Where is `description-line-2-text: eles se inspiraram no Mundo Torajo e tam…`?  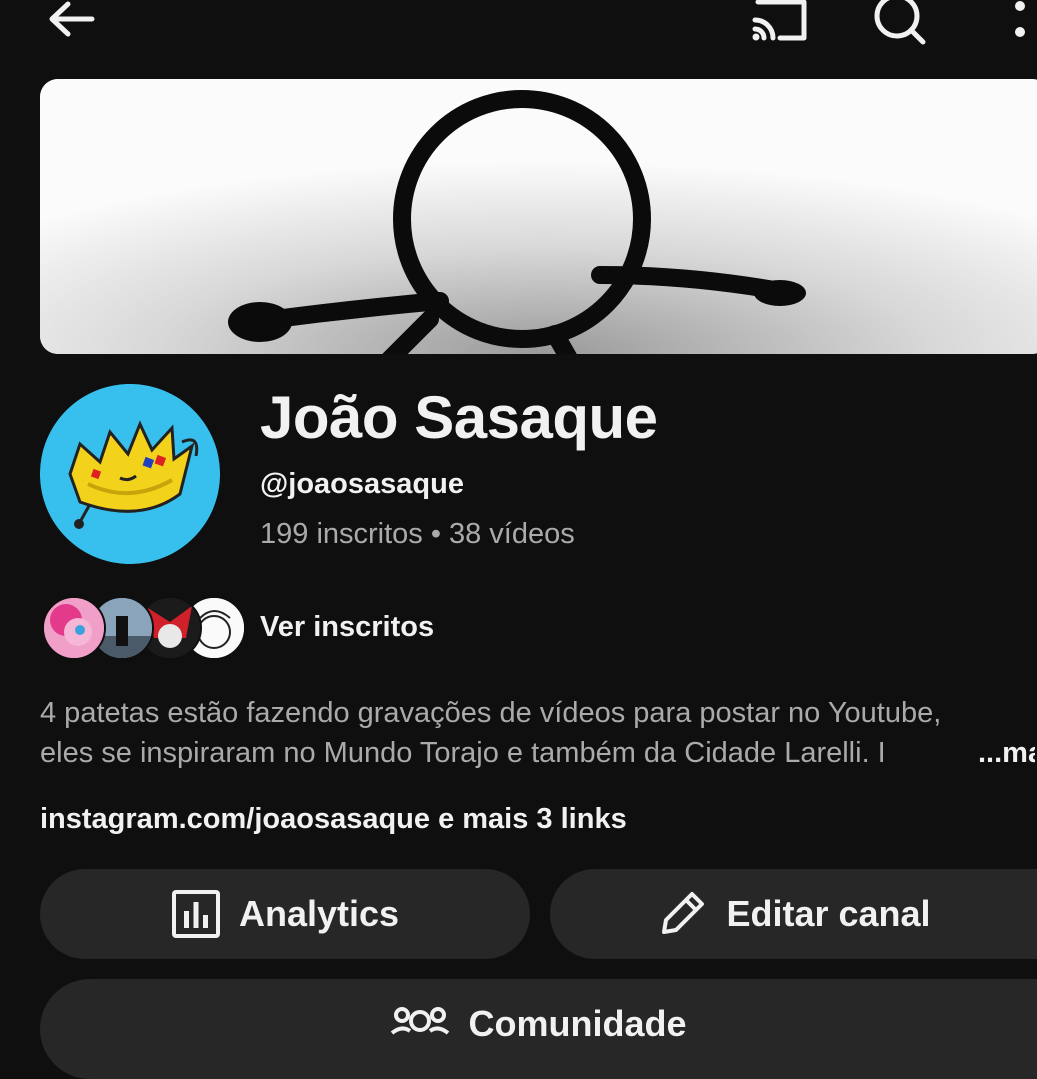 description-line-2-text: eles se inspiraram no Mundo Torajo e tam… is located at coordinates (463, 753).